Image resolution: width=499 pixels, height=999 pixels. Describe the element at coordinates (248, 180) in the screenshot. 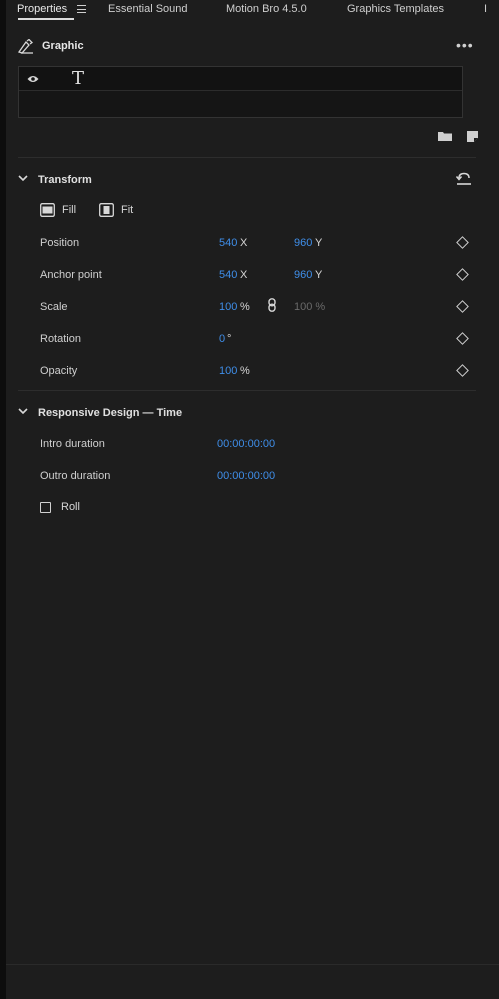

I see `transform-section-header: Transform` at that location.